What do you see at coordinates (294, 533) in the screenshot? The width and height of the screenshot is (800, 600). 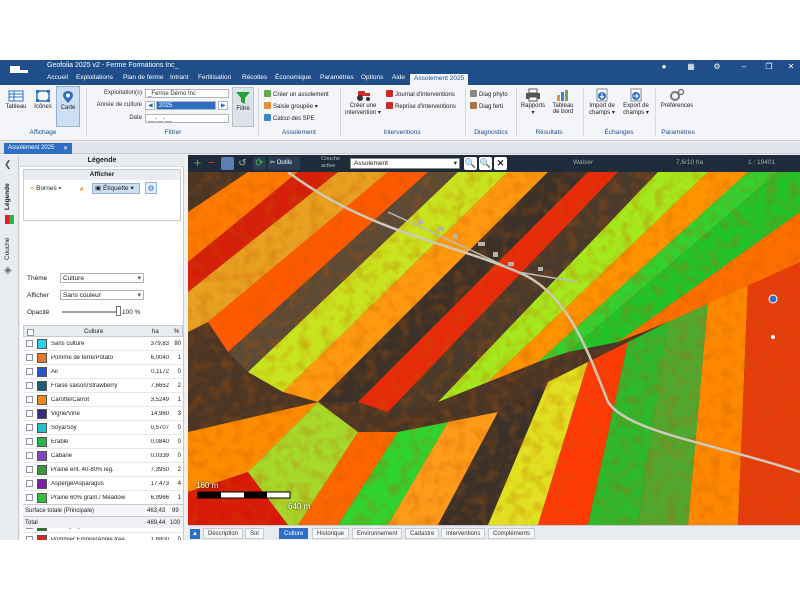 I see `tab-culture: Culture` at bounding box center [294, 533].